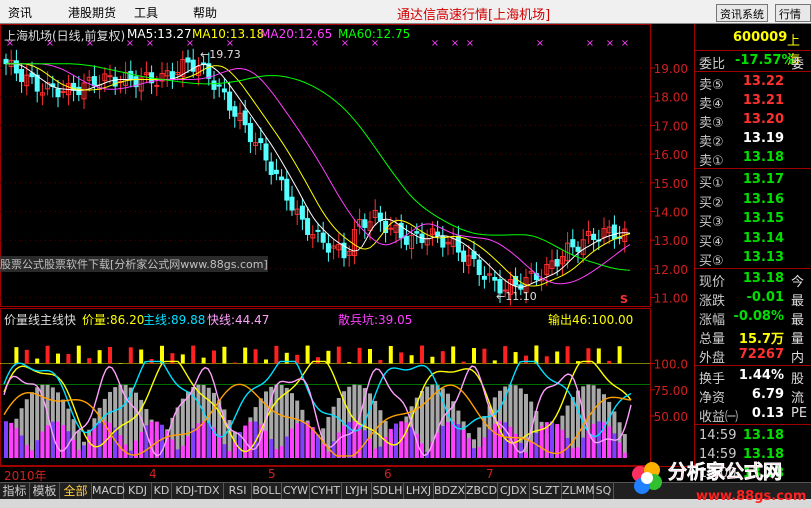 This screenshot has height=508, width=811. What do you see at coordinates (296, 491) in the screenshot?
I see `tab-cyw: CYW` at bounding box center [296, 491].